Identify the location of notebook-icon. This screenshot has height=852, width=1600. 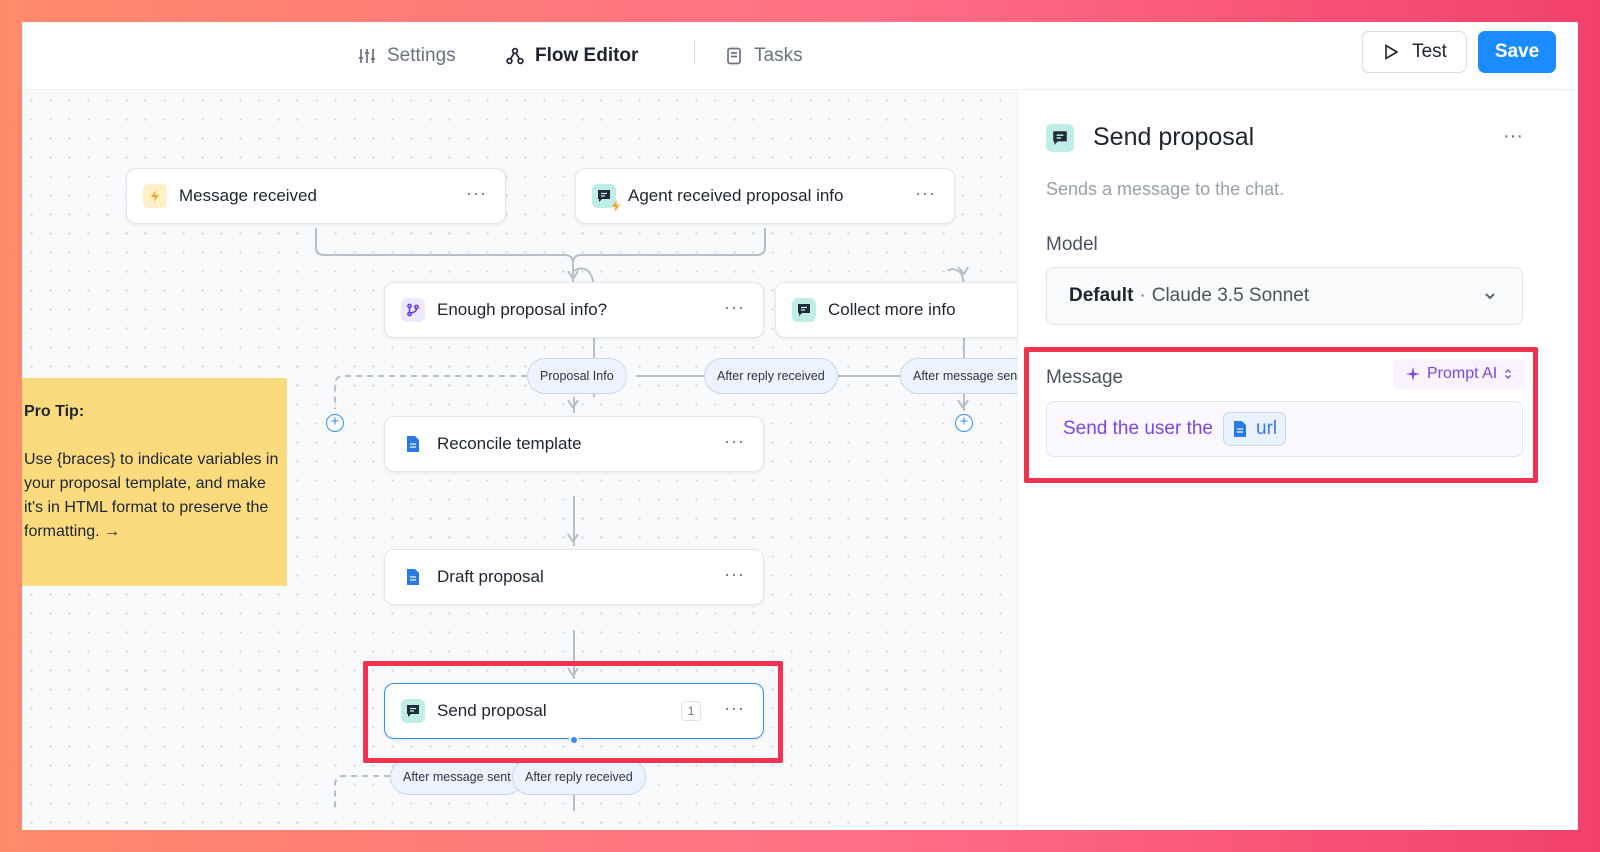
(734, 56).